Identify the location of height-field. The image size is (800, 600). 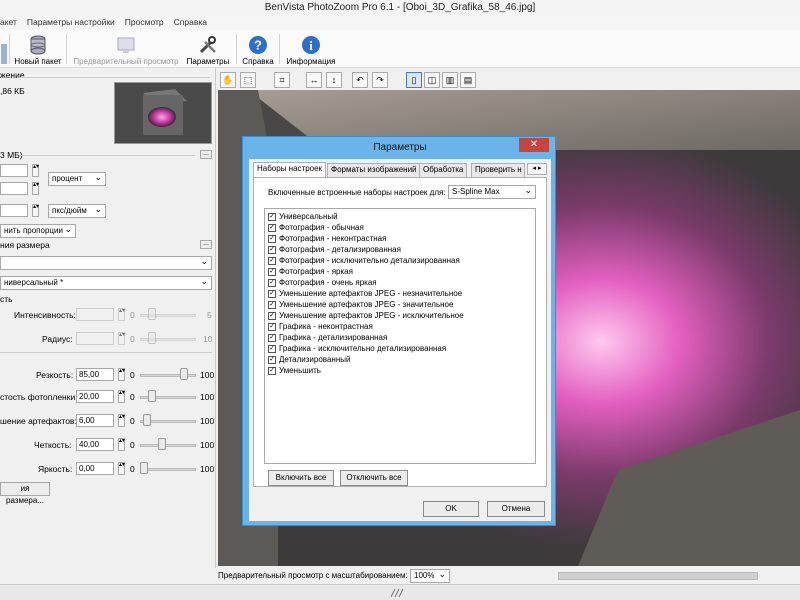
(14, 188).